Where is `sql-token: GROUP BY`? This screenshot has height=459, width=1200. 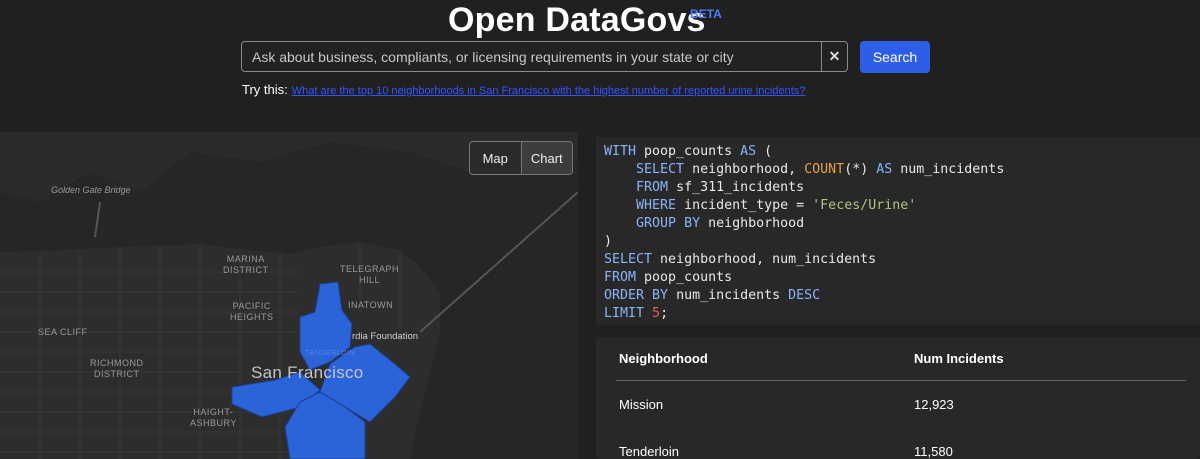
sql-token: GROUP BY is located at coordinates (672, 223).